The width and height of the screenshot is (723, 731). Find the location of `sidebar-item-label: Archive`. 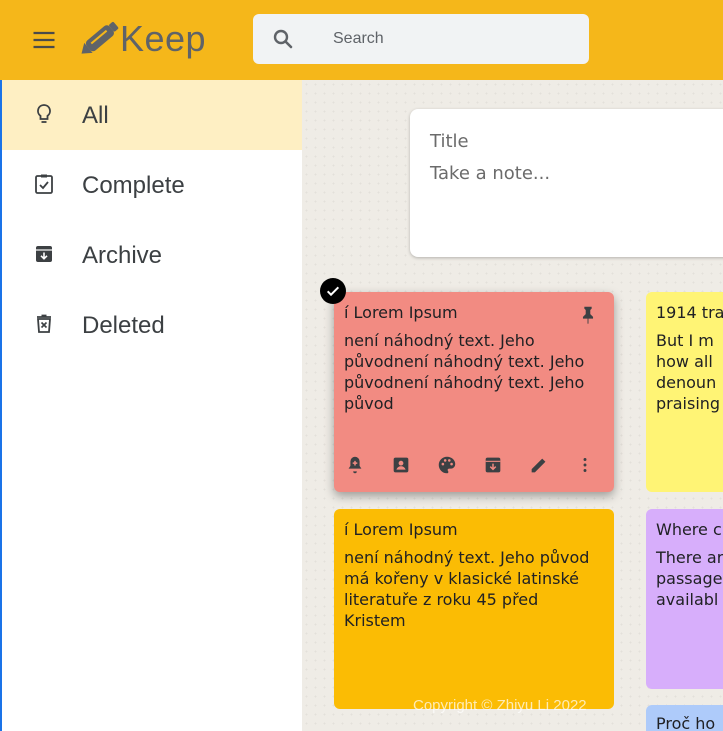

sidebar-item-label: Archive is located at coordinates (122, 255).